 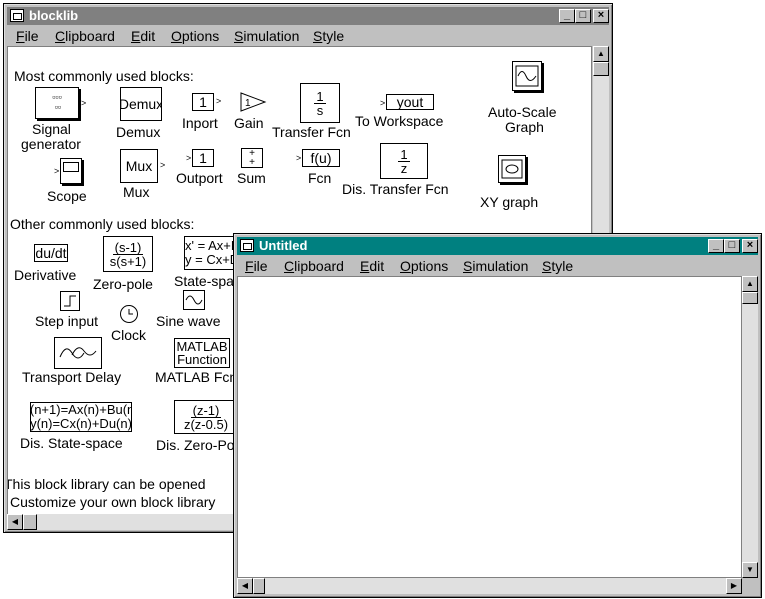 What do you see at coordinates (206, 424) in the screenshot?
I see `dzp-denominator: z(z-0.5)` at bounding box center [206, 424].